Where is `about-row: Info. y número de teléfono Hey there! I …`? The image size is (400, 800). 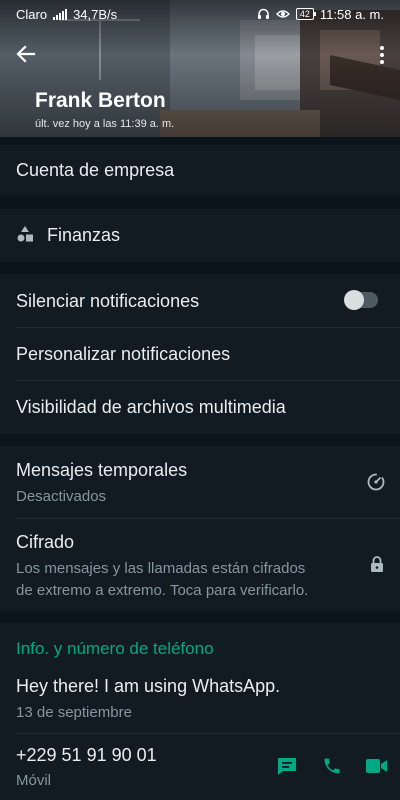 about-row: Info. y número de teléfono Hey there! I … is located at coordinates (200, 678).